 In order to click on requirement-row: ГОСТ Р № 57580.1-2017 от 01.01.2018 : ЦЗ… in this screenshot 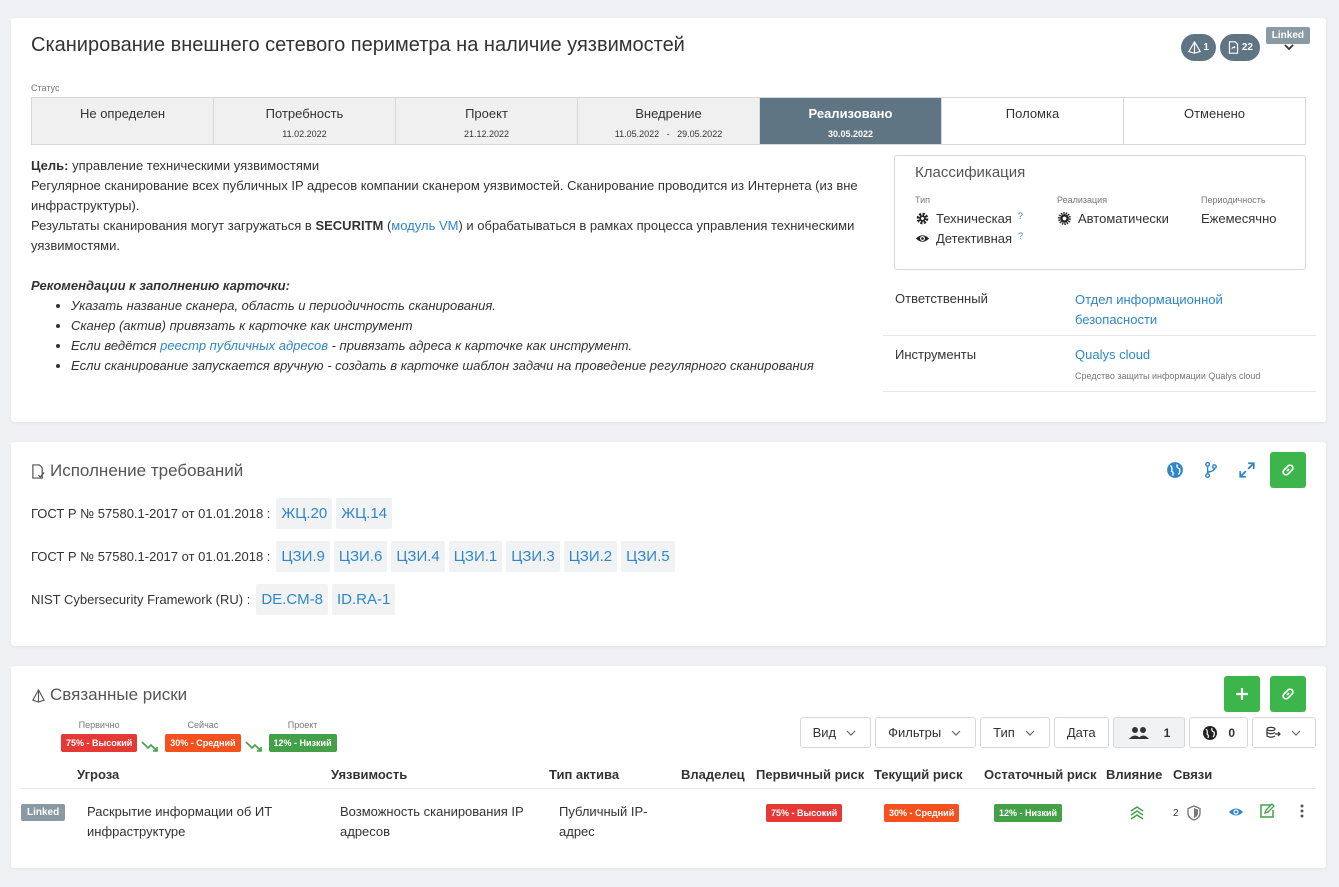, I will do `click(353, 556)`.